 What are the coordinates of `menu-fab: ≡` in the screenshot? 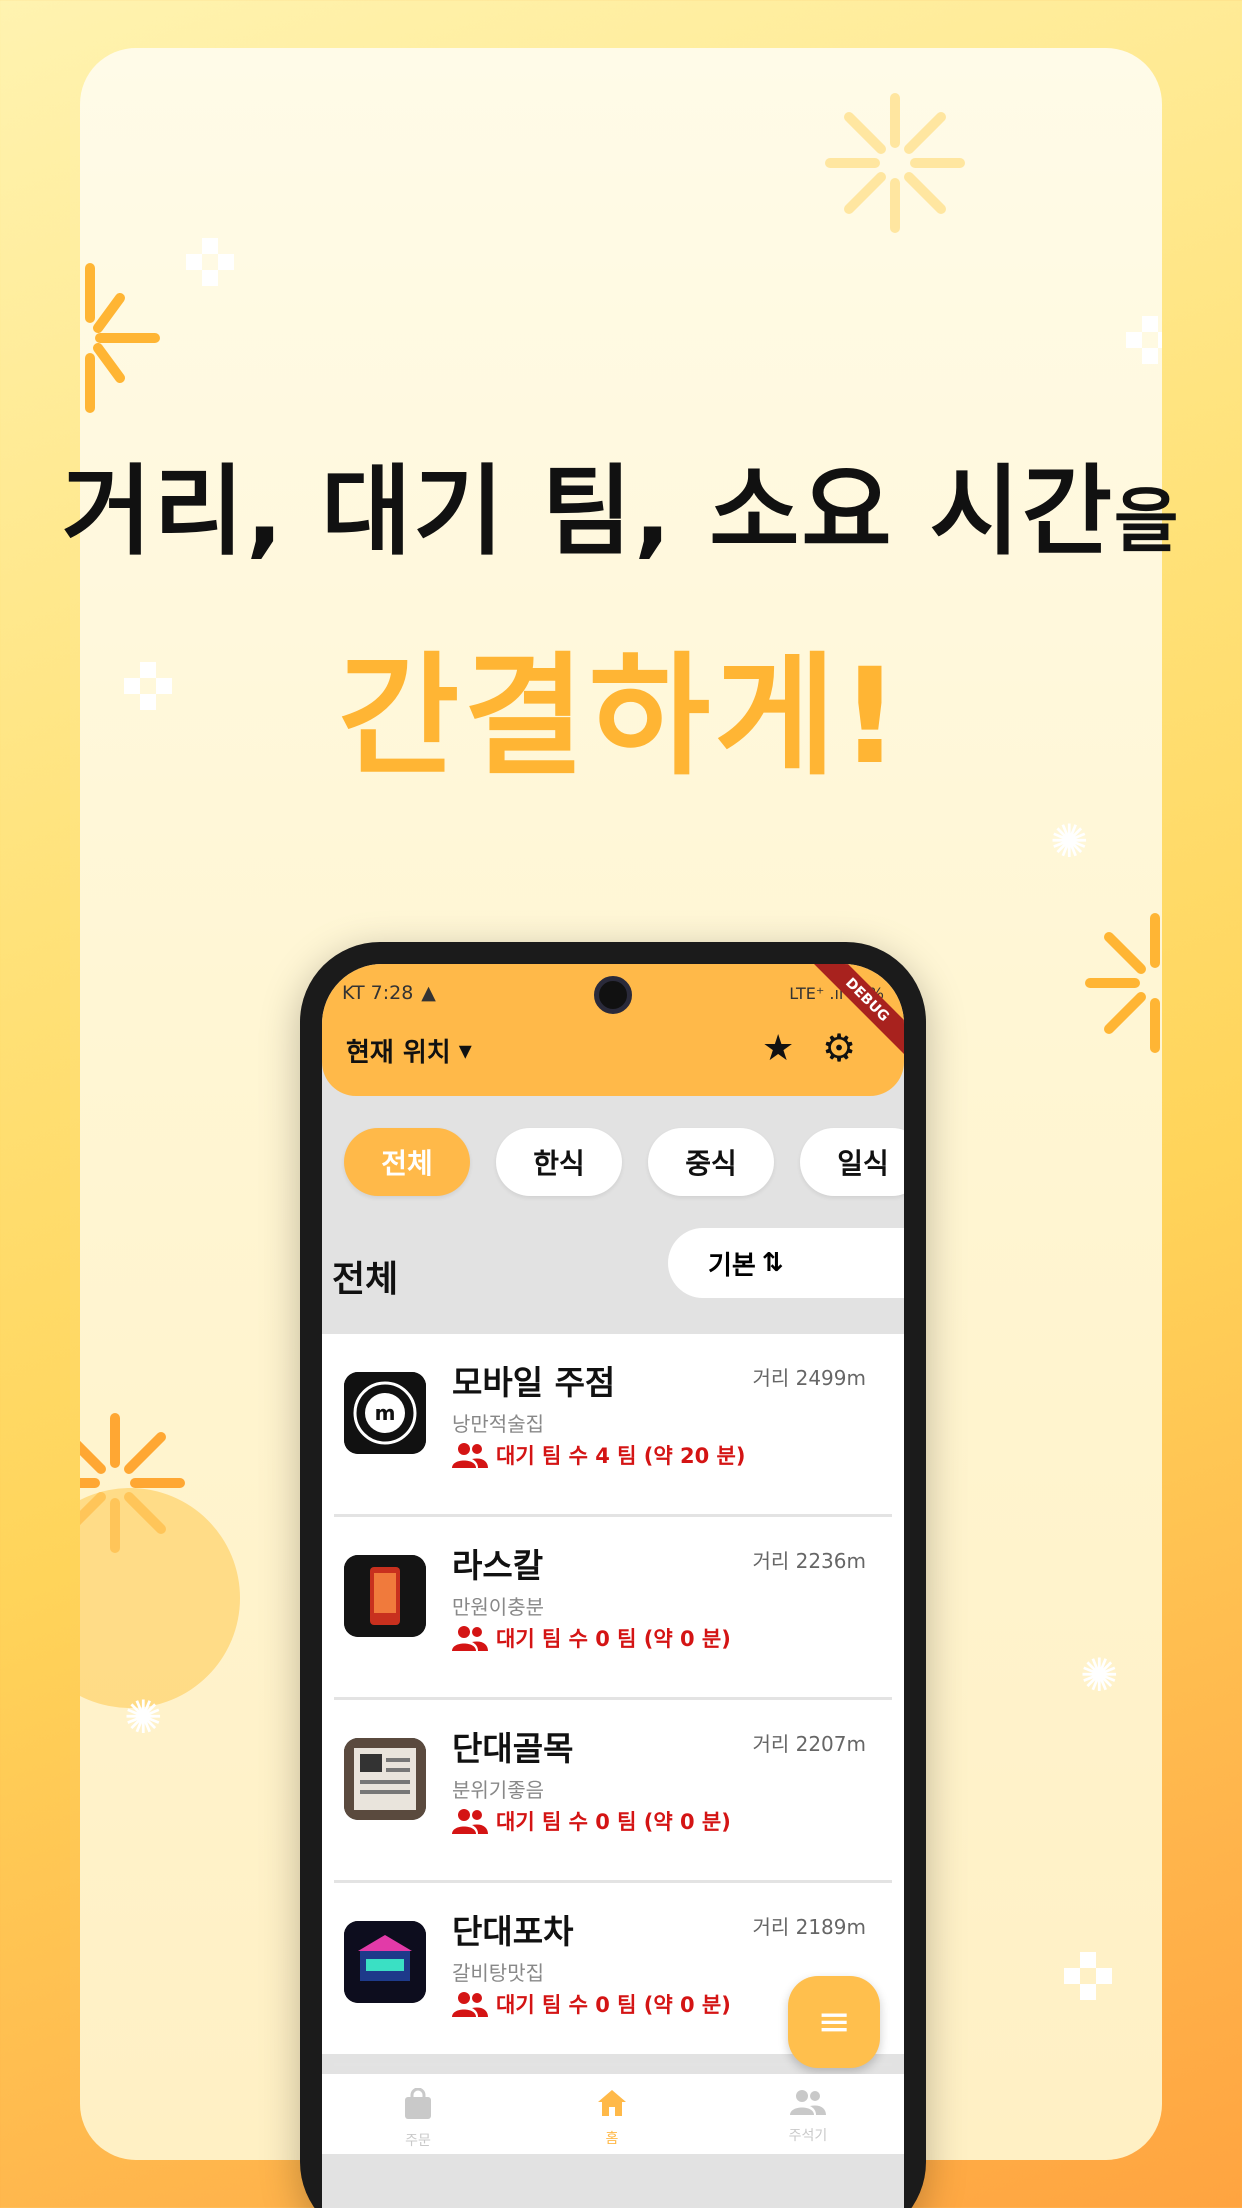 It's located at (834, 2022).